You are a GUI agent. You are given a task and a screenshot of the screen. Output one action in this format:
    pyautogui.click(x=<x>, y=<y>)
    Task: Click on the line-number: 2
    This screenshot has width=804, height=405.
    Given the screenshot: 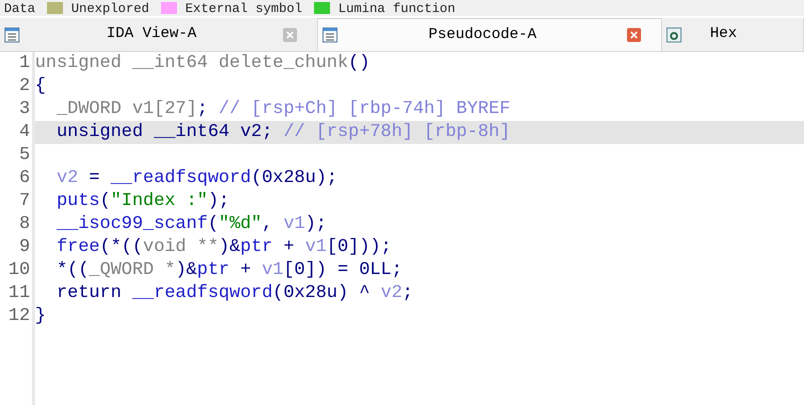 What is the action you would take?
    pyautogui.click(x=24, y=86)
    